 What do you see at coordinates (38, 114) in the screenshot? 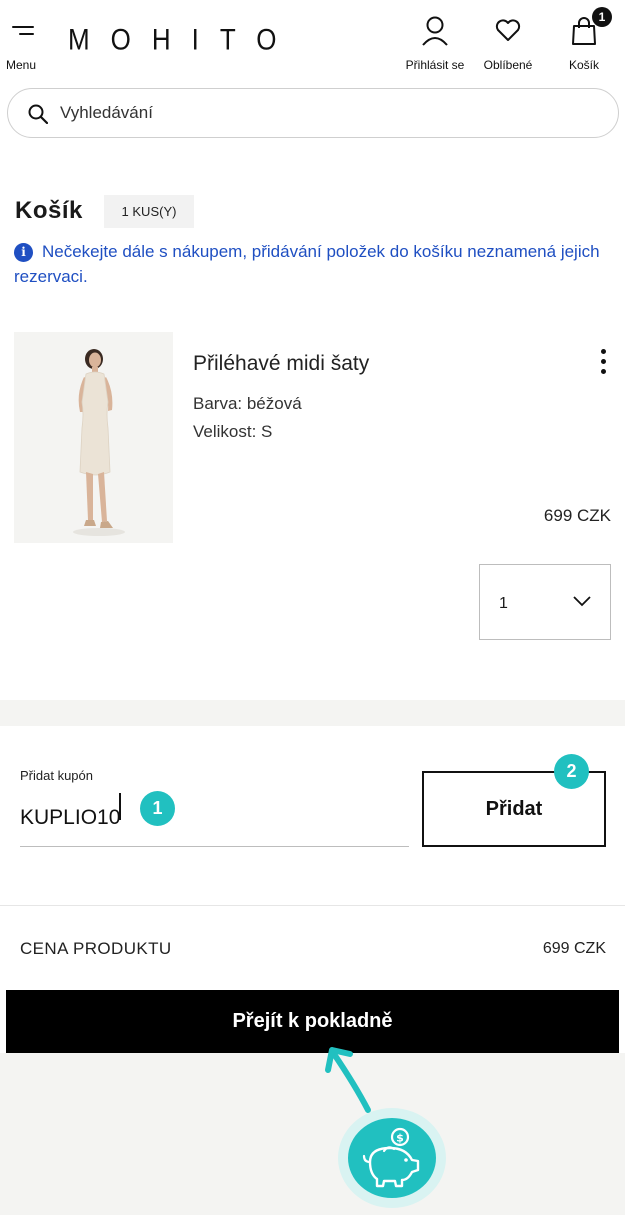
I see `search-icon` at bounding box center [38, 114].